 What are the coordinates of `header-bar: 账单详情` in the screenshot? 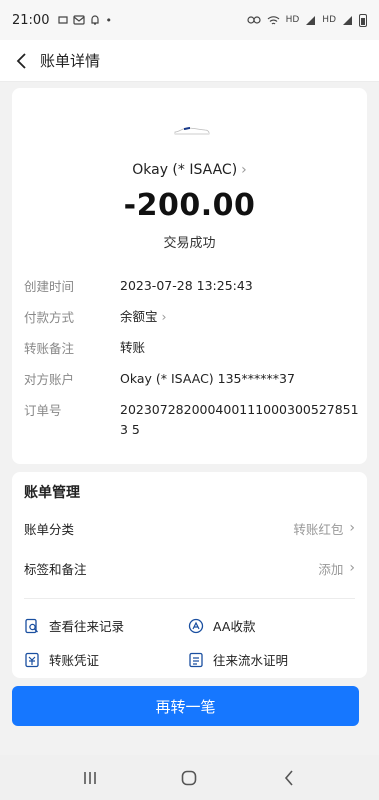 It's located at (189, 61).